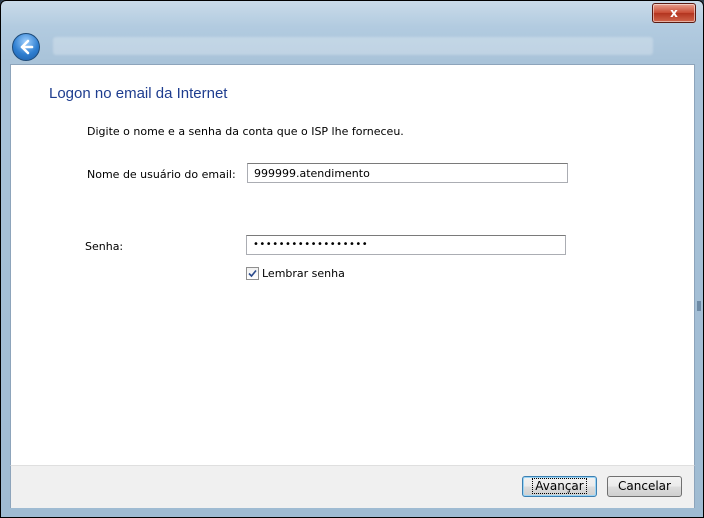 This screenshot has width=704, height=518. I want to click on back-button, so click(26, 47).